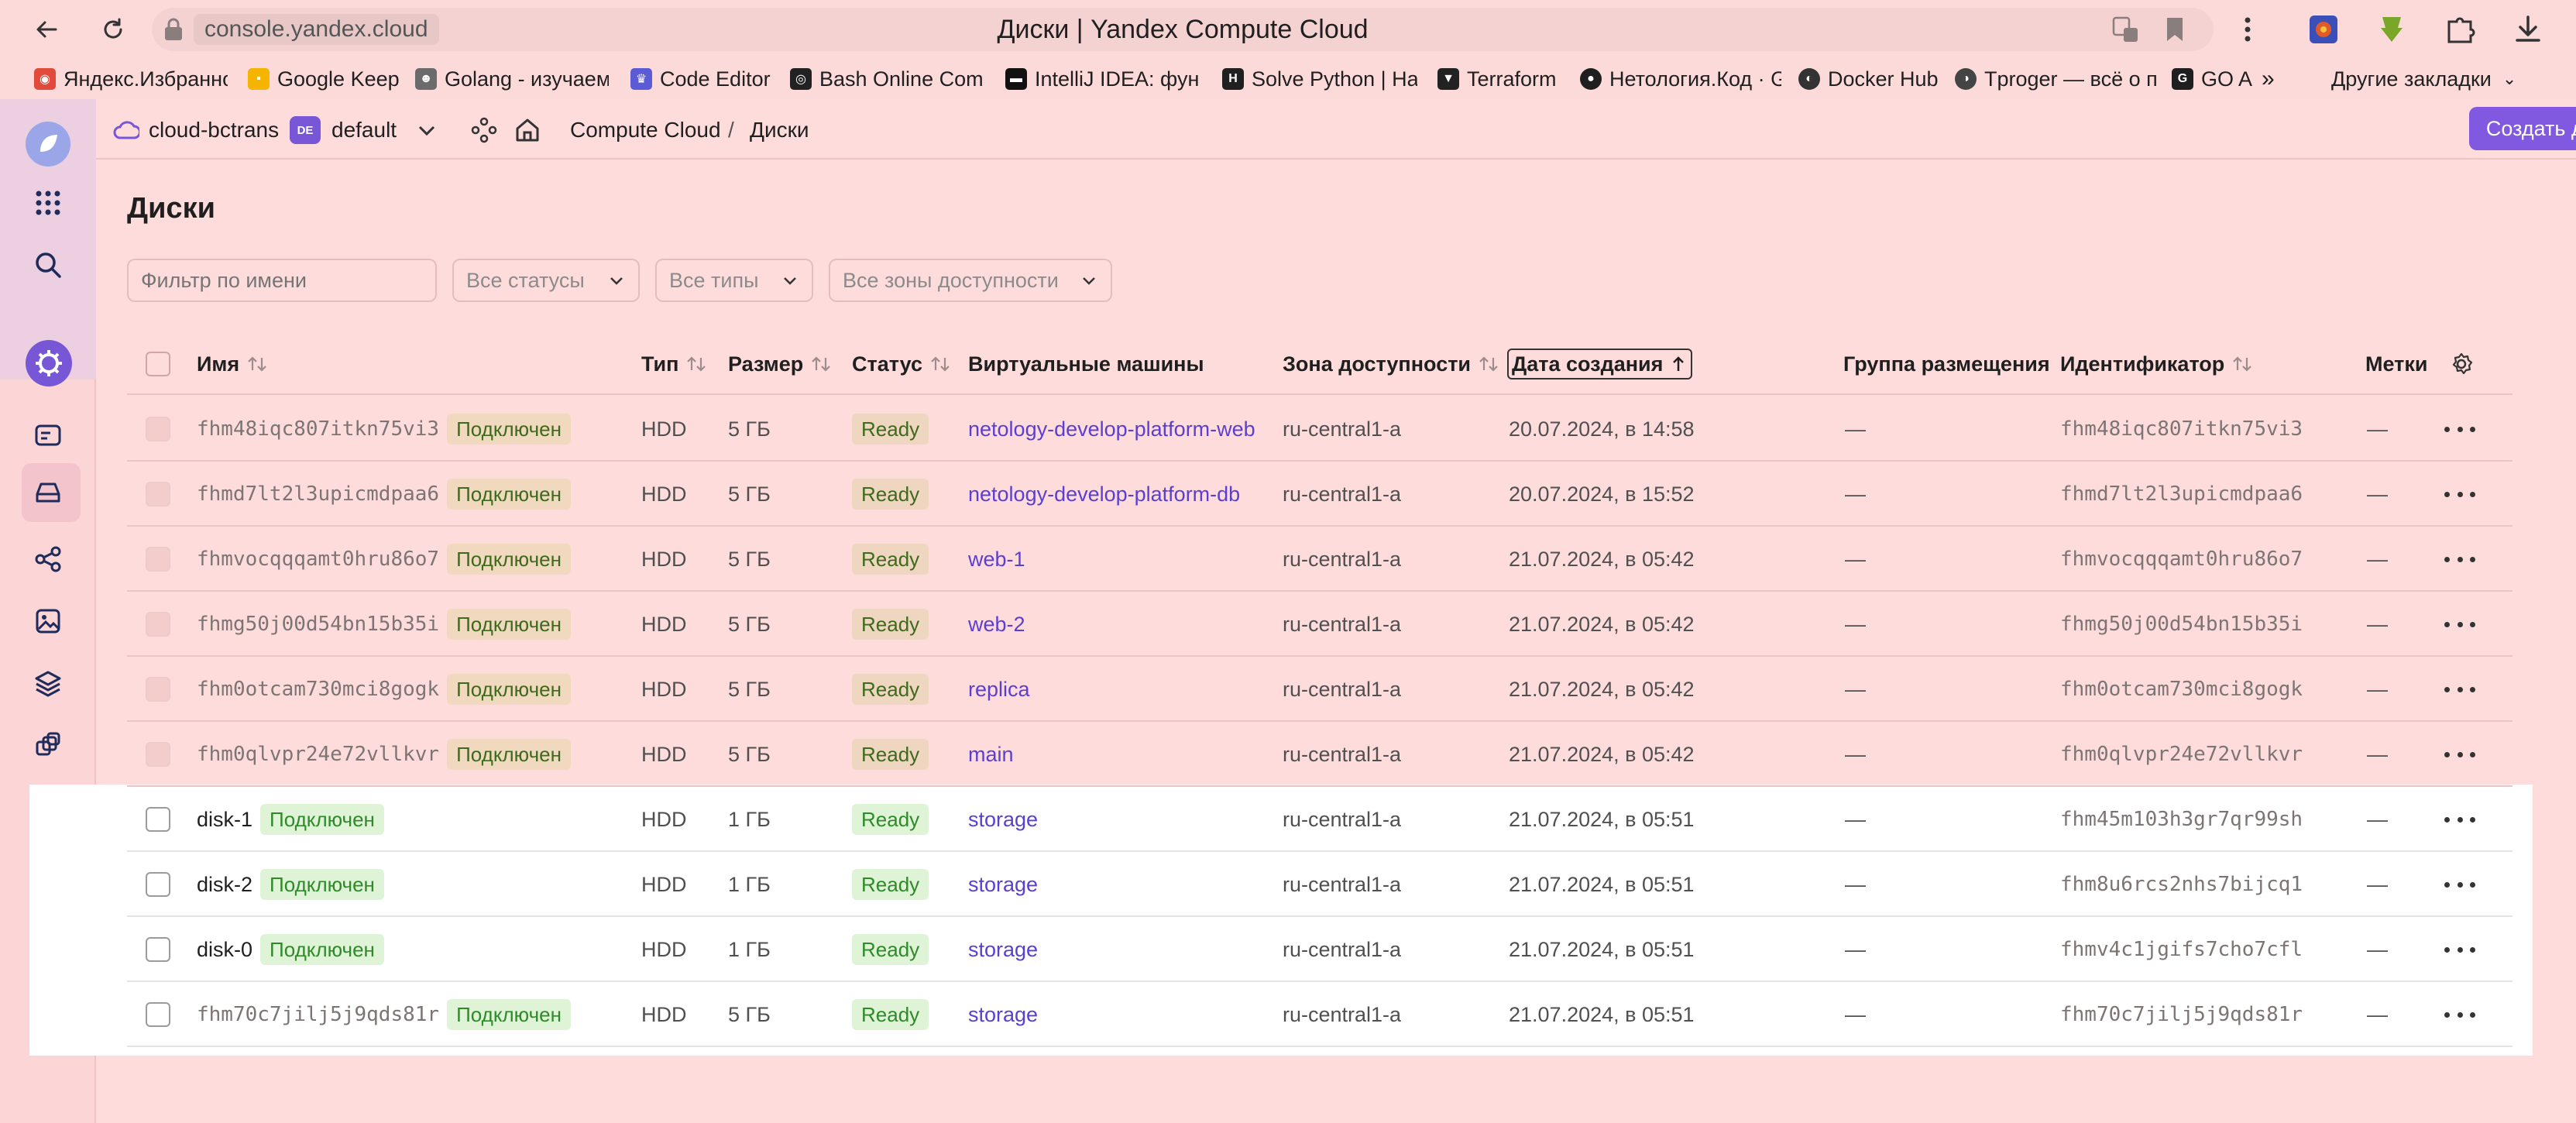  What do you see at coordinates (325, 79) in the screenshot?
I see `bookmark-item: ▪ Google Keep` at bounding box center [325, 79].